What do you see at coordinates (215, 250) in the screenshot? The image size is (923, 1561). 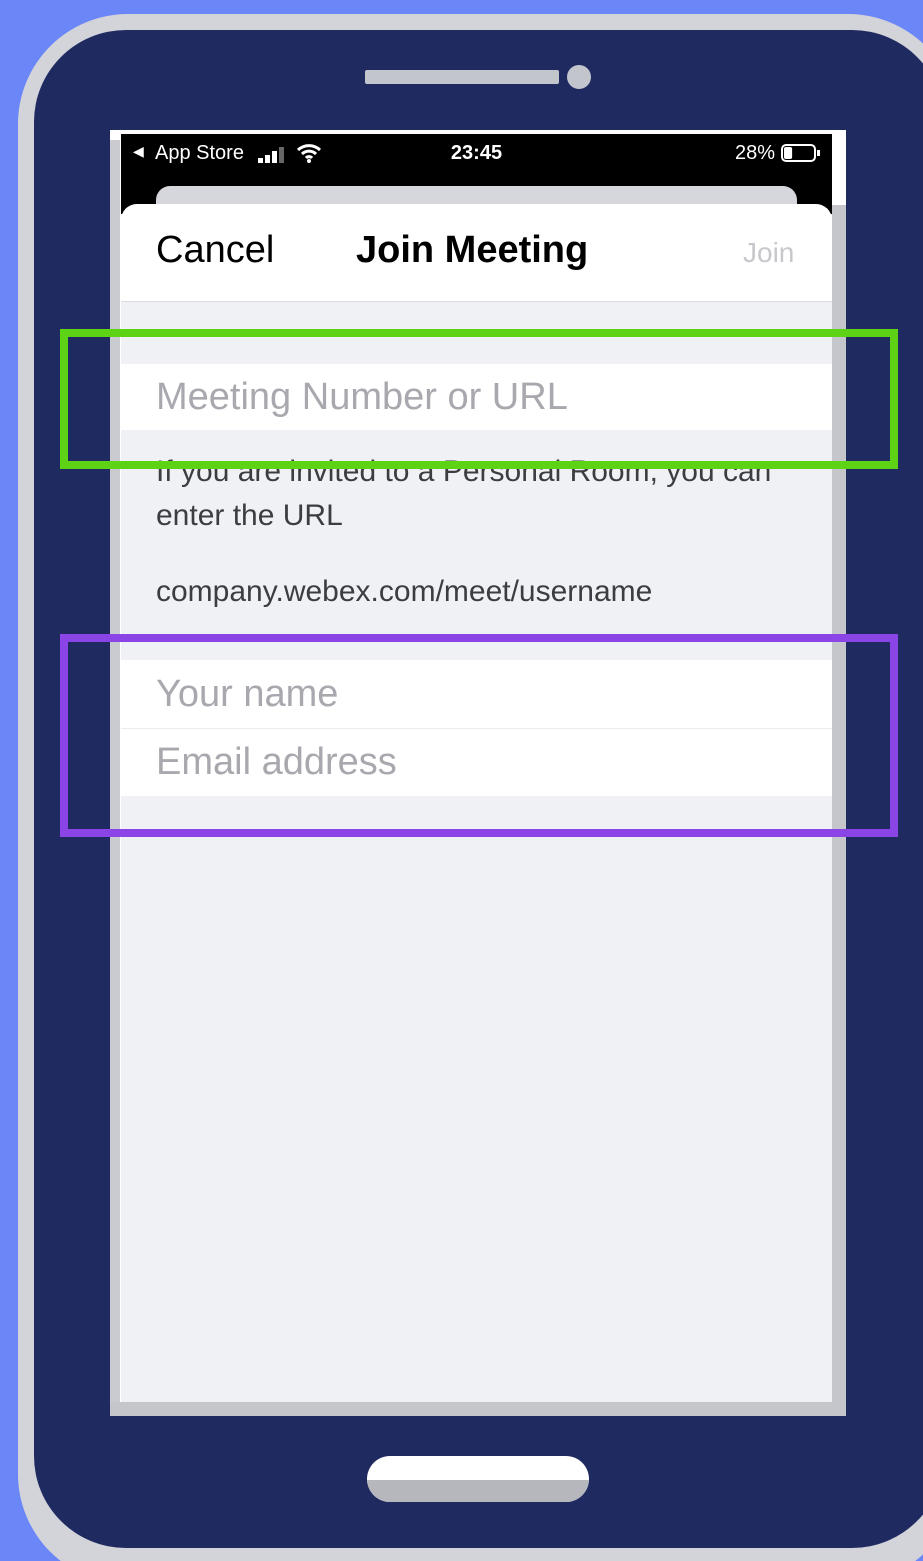 I see `cancel-button: Cancel` at bounding box center [215, 250].